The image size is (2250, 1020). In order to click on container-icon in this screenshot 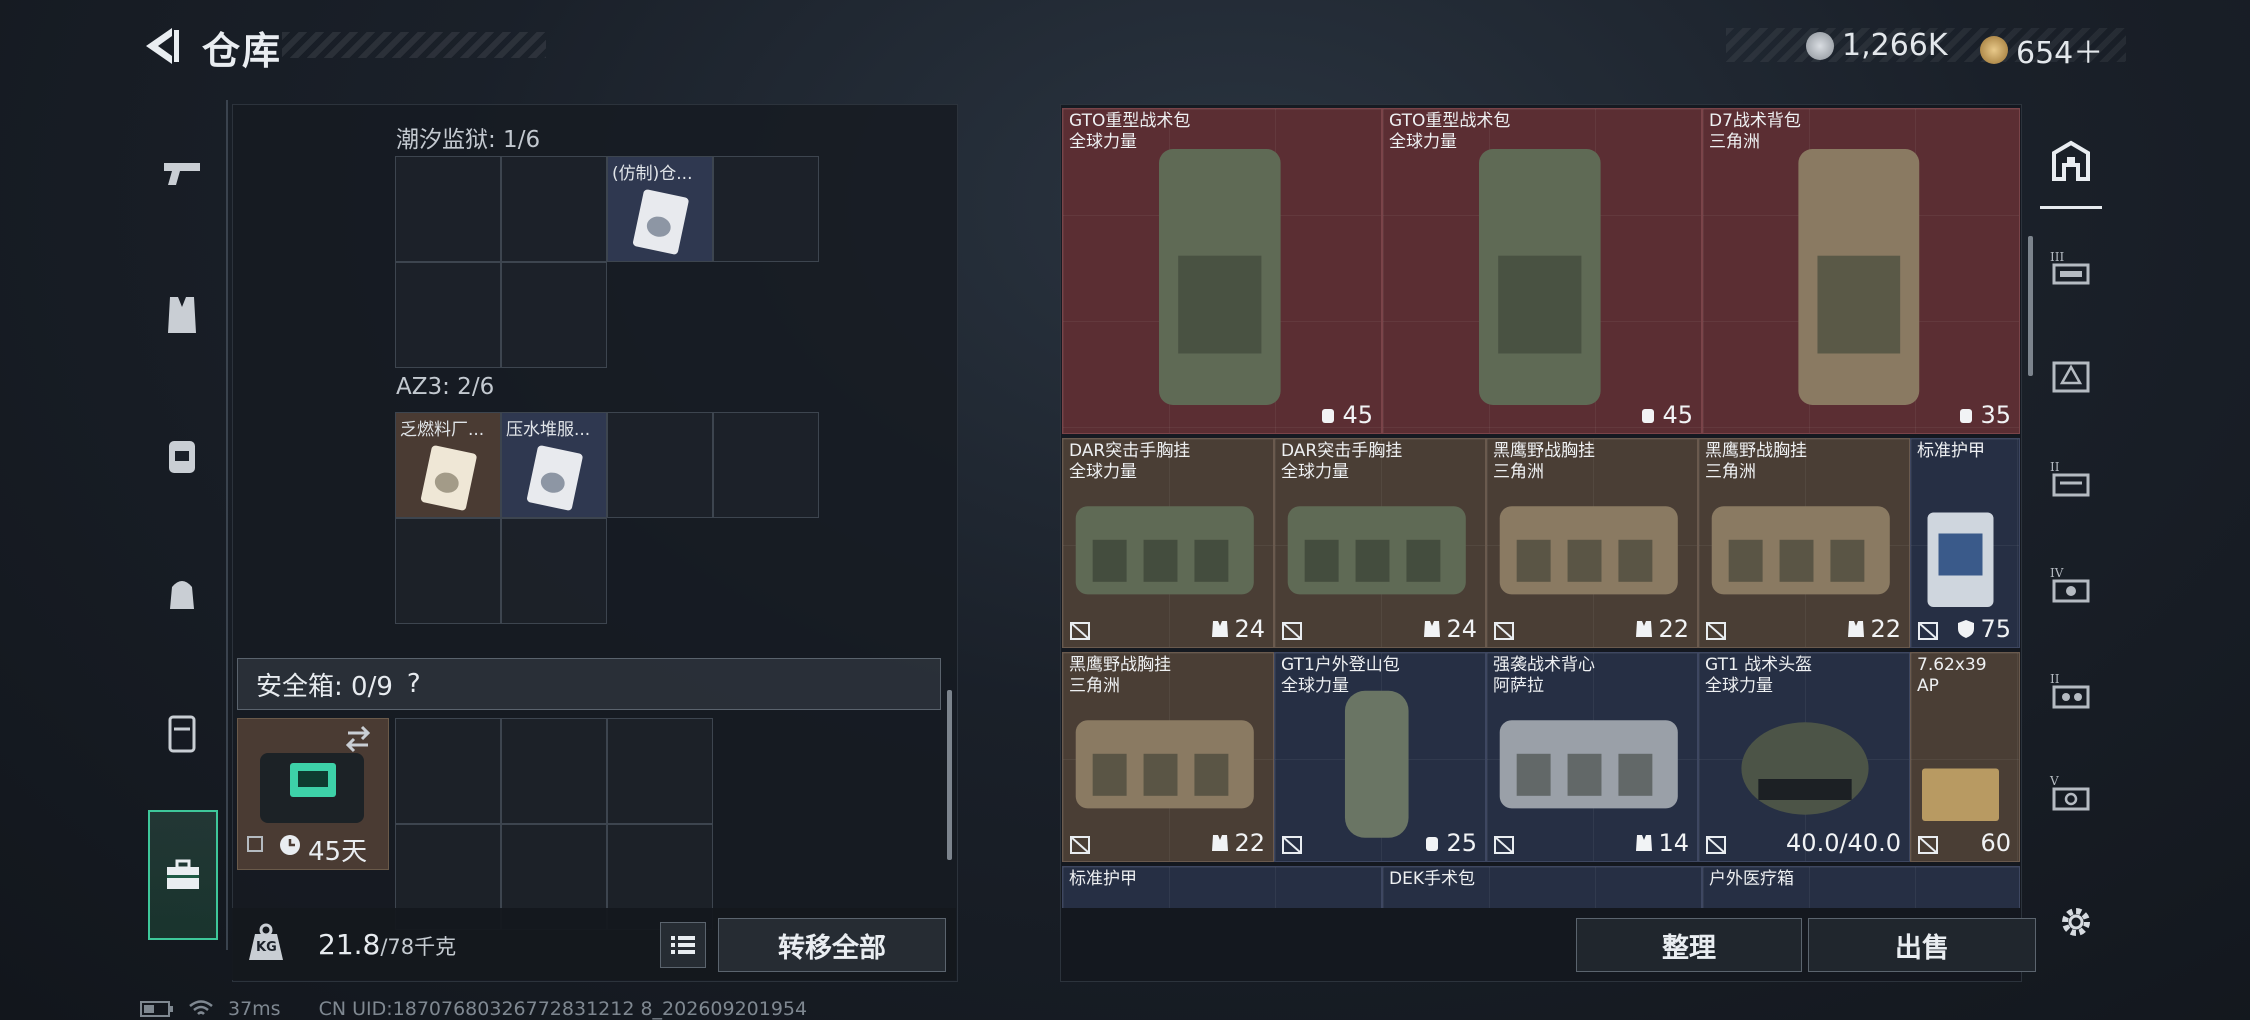, I will do `click(182, 734)`.